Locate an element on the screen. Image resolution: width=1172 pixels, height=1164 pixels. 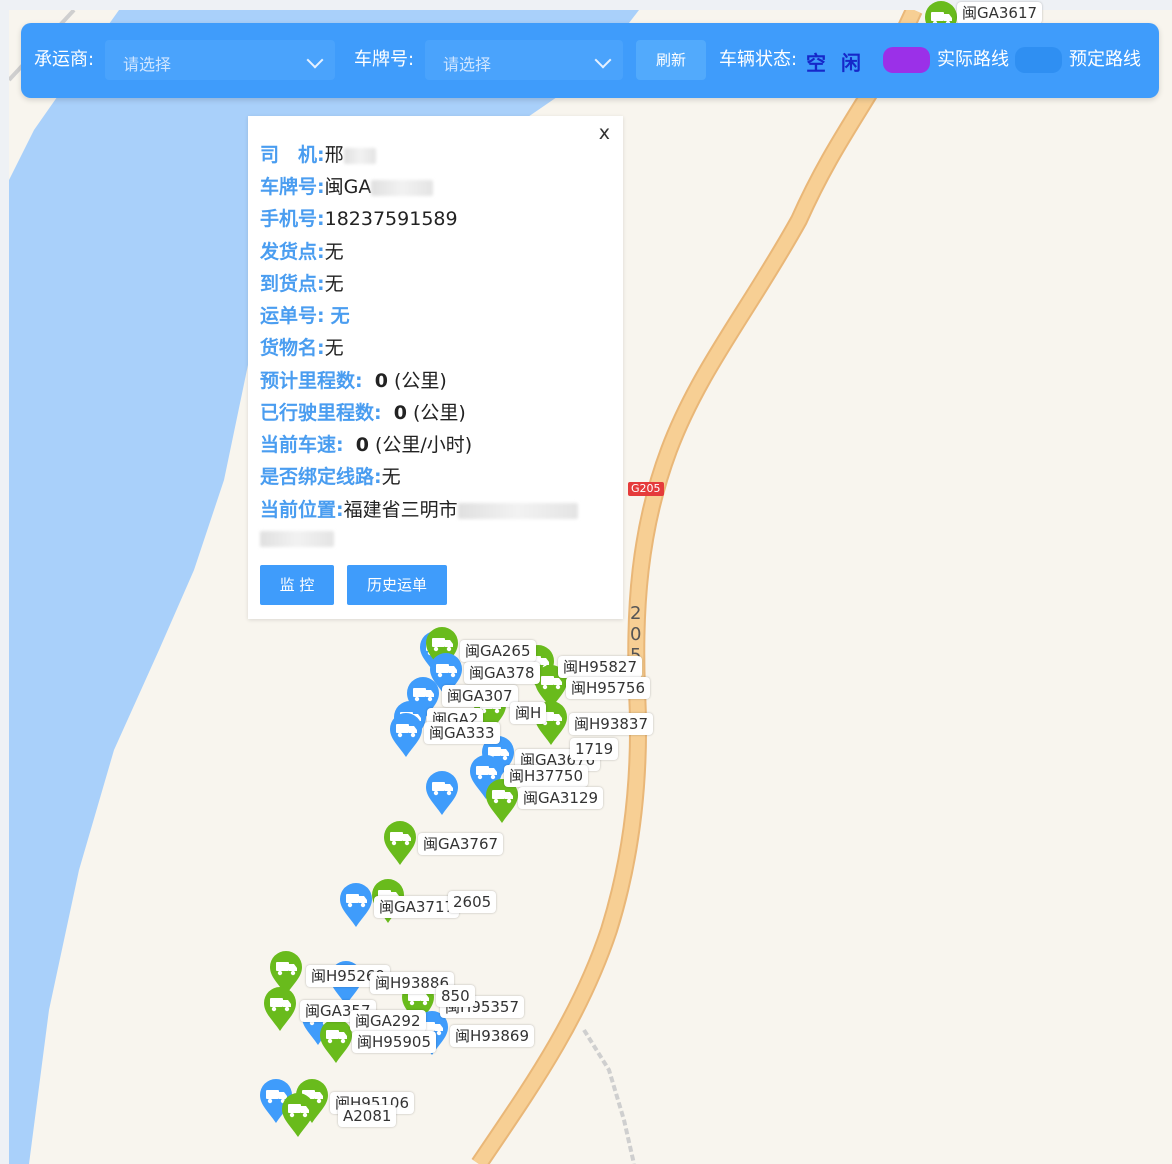
origin-label: 发货点: is located at coordinates (292, 252).